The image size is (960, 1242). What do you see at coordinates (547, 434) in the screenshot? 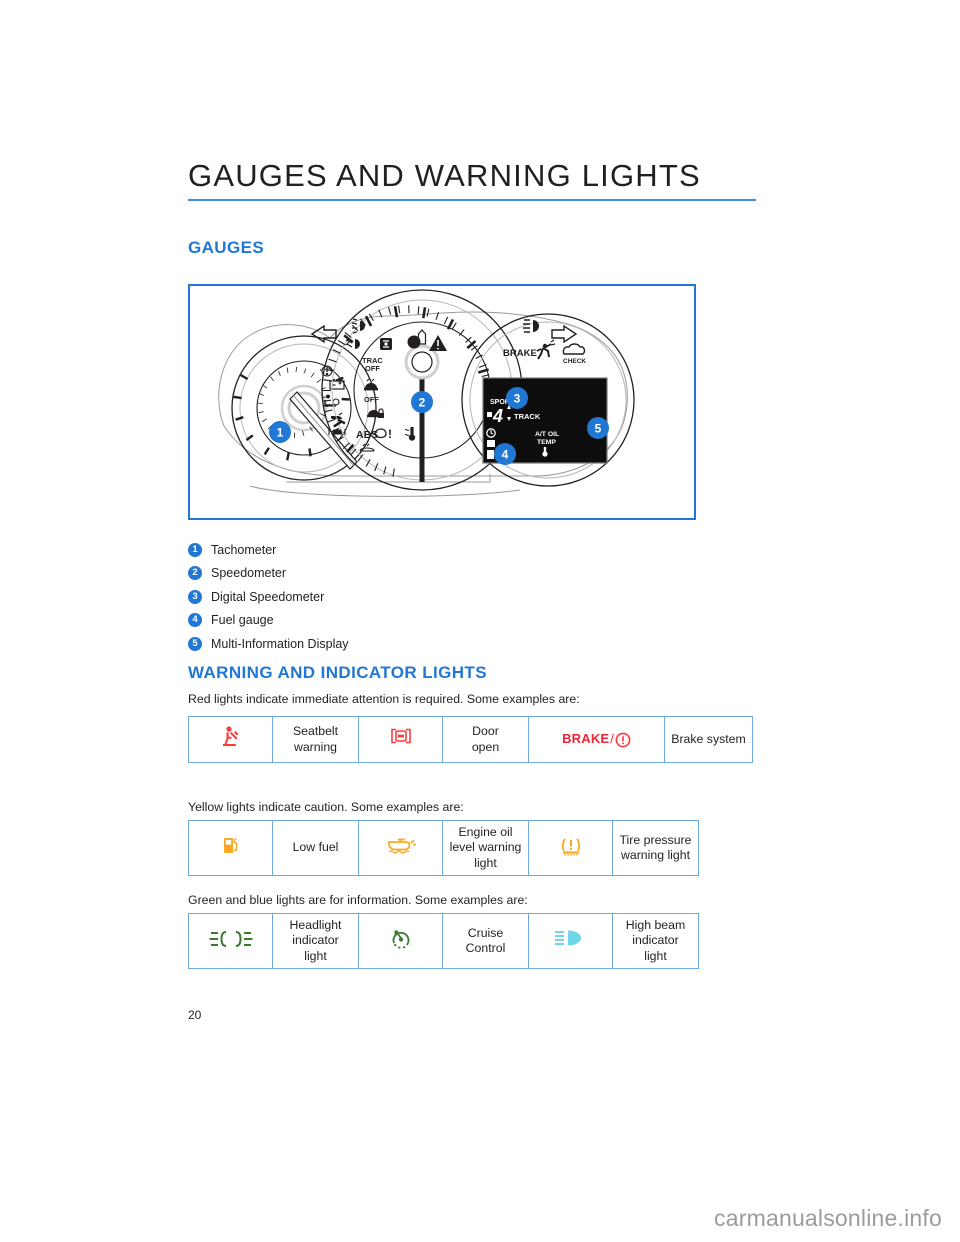
I see `at-oil-label: A/T OIL` at bounding box center [547, 434].